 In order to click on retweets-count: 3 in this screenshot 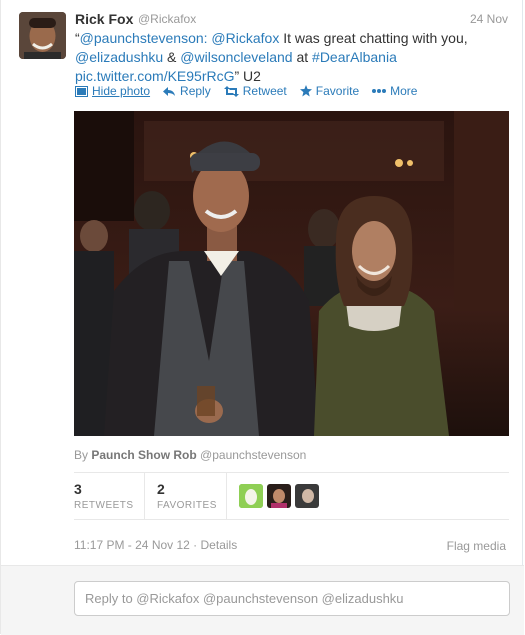, I will do `click(78, 489)`.